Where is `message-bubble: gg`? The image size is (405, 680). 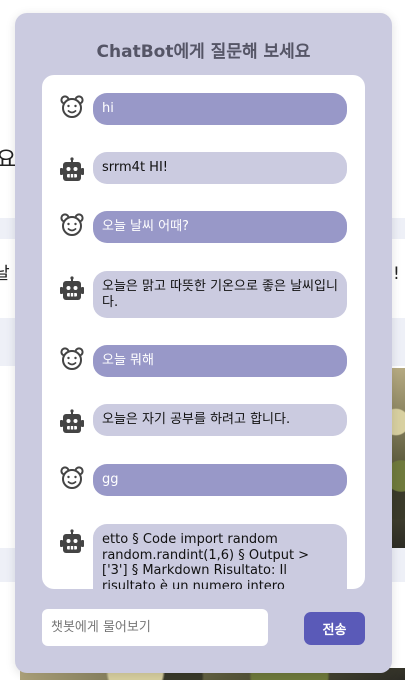 message-bubble: gg is located at coordinates (220, 480).